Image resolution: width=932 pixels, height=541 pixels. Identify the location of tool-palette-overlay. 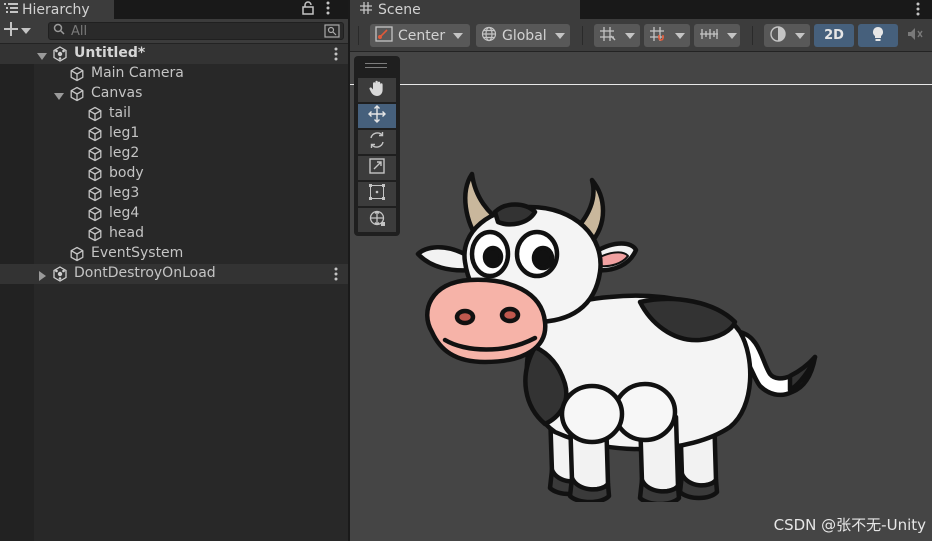
(377, 146).